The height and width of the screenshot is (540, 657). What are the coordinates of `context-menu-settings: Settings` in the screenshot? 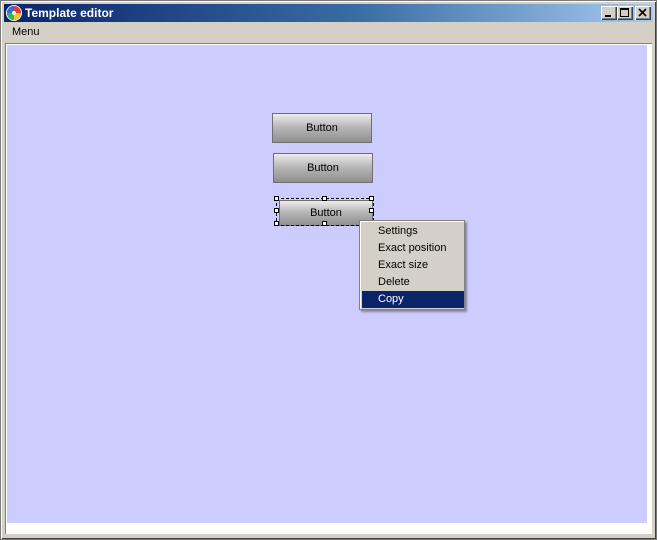 It's located at (413, 231).